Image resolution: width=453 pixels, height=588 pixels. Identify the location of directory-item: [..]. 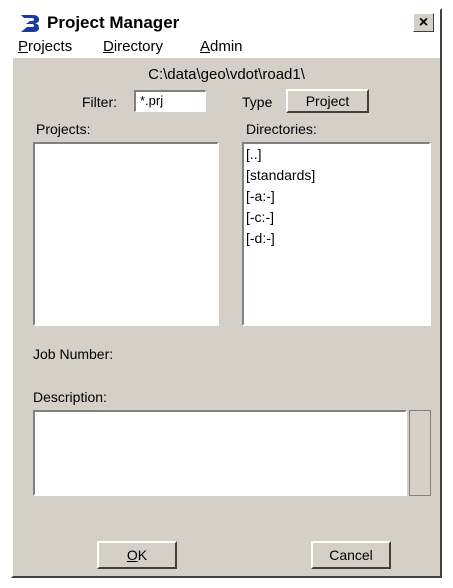
(336, 154).